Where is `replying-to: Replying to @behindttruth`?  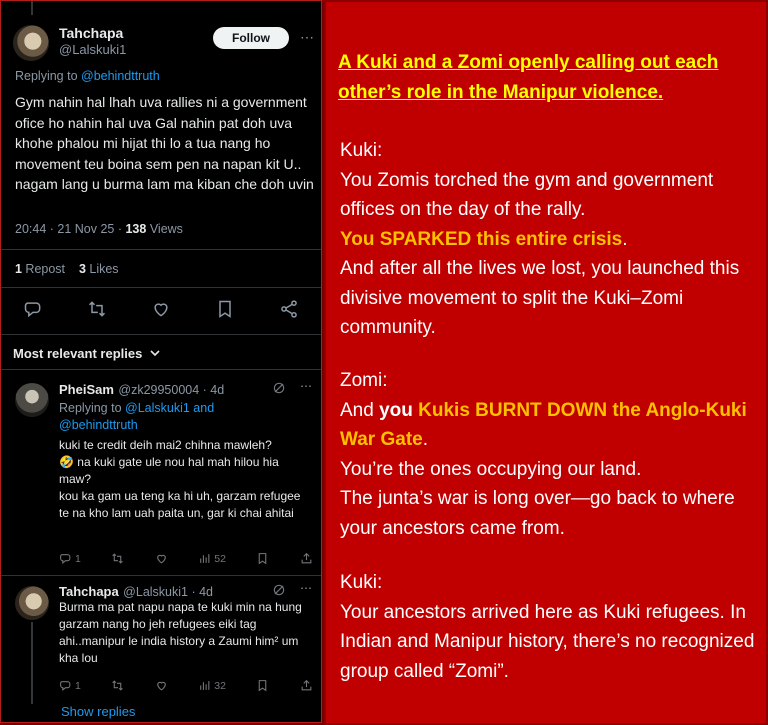 replying-to: Replying to @behindttruth is located at coordinates (87, 76).